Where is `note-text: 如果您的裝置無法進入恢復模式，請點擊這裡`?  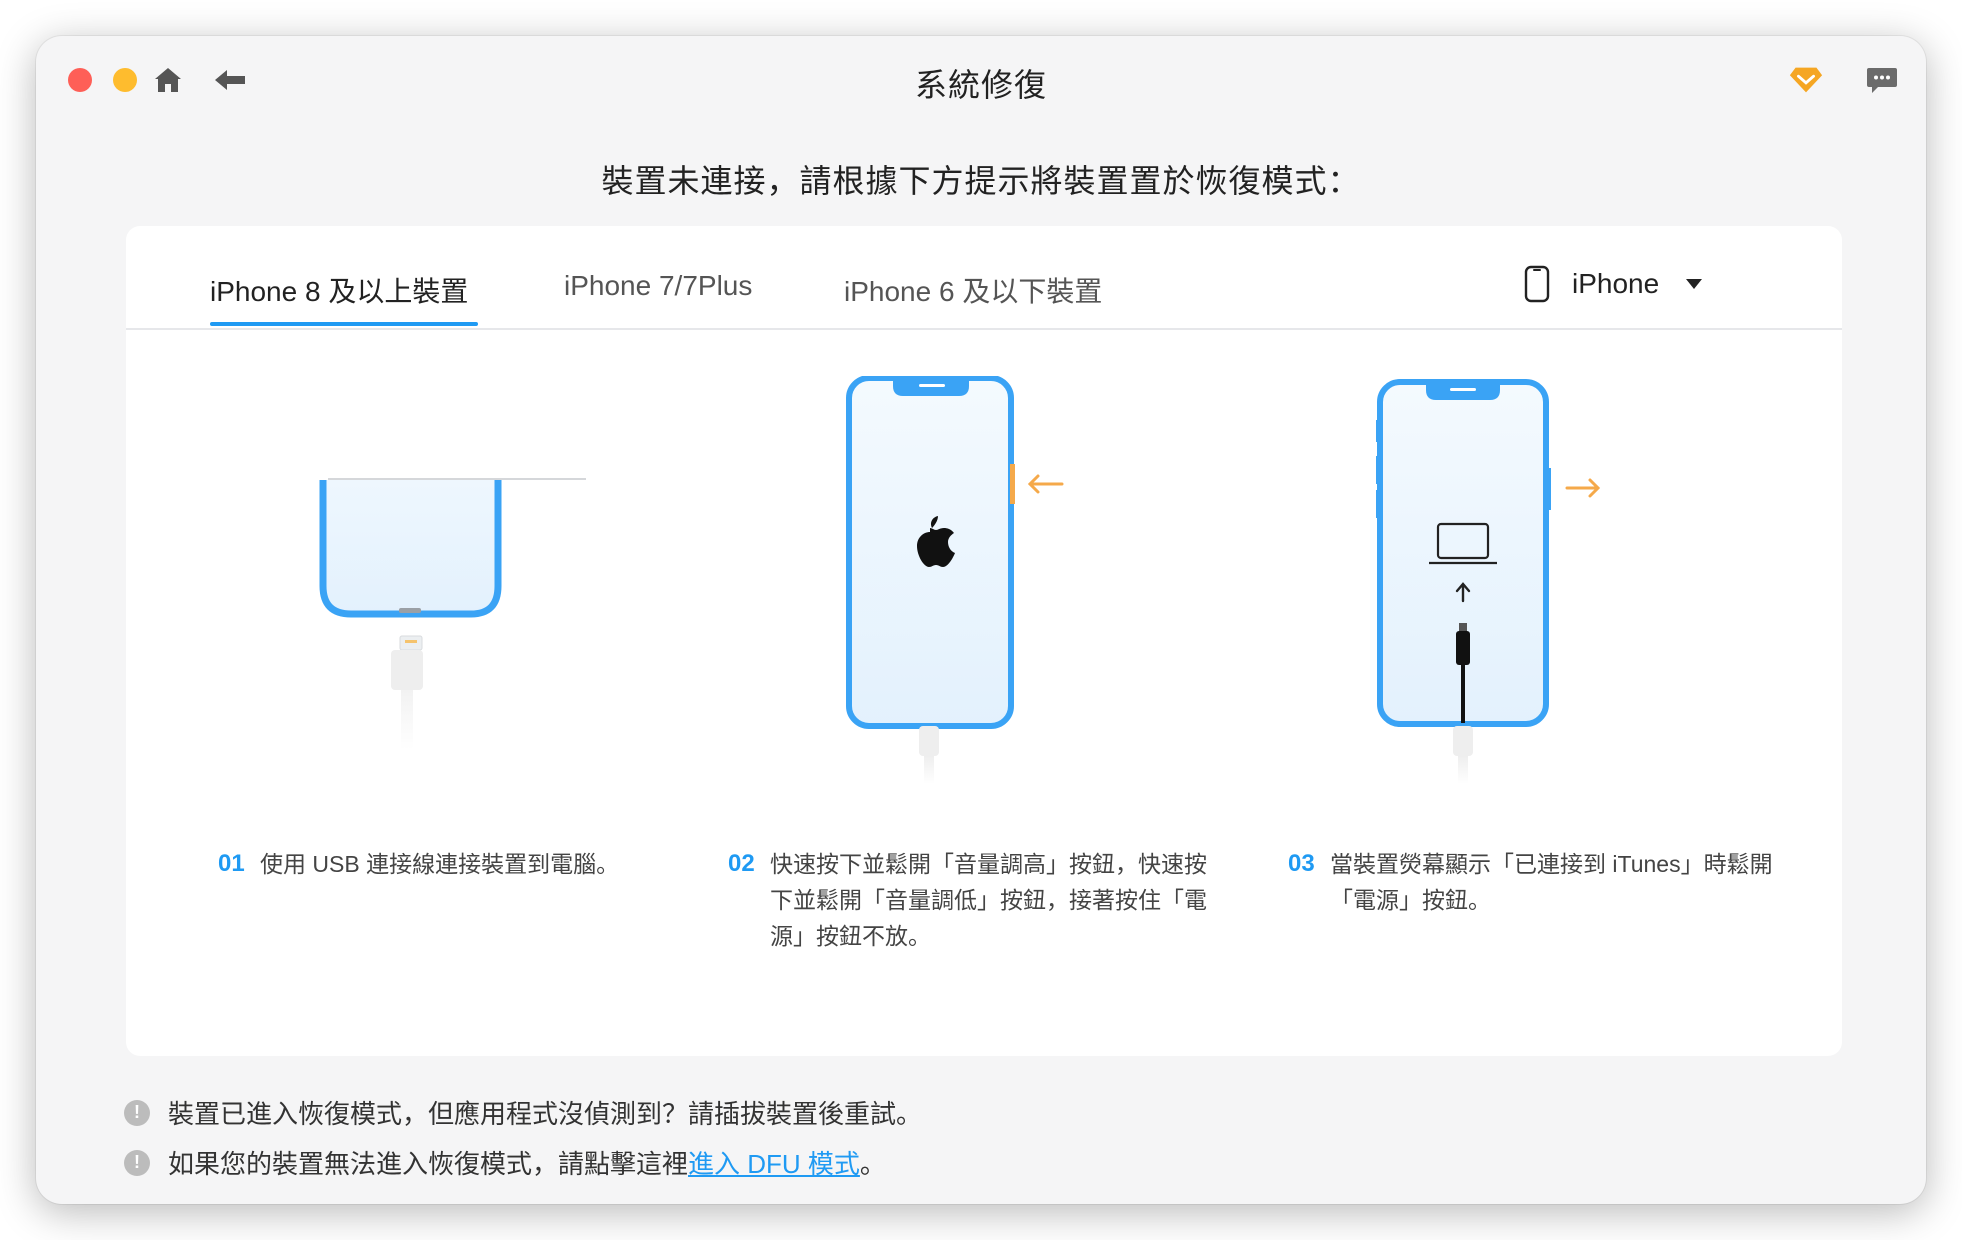 note-text: 如果您的裝置無法進入恢復模式，請點擊這裡 is located at coordinates (428, 1164).